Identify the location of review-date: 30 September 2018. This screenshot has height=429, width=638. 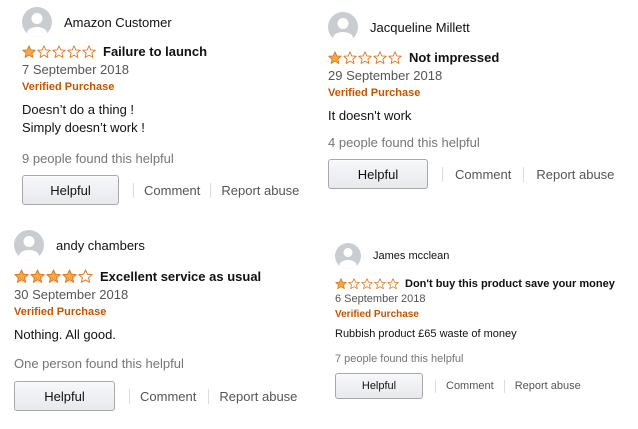
(71, 294).